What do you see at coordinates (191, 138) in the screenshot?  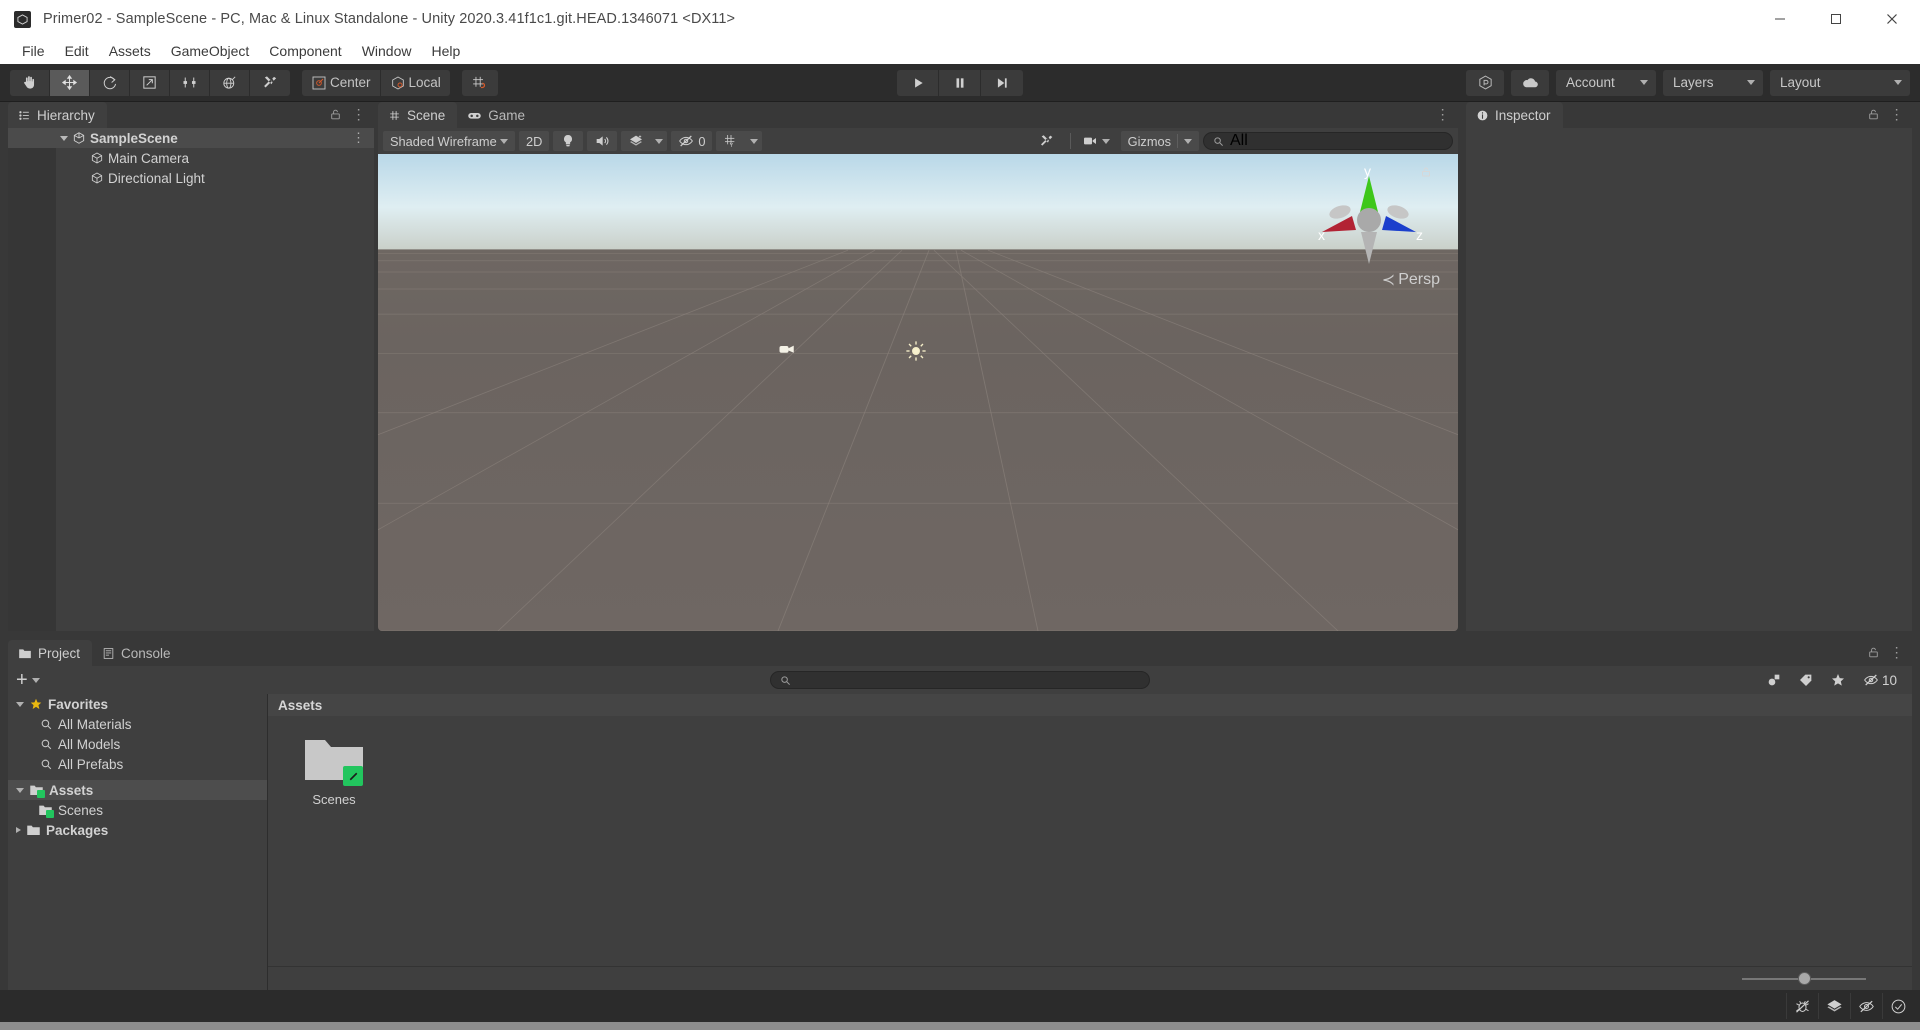 I see `hierarchy-row-samplescene: SampleScene ⋮` at bounding box center [191, 138].